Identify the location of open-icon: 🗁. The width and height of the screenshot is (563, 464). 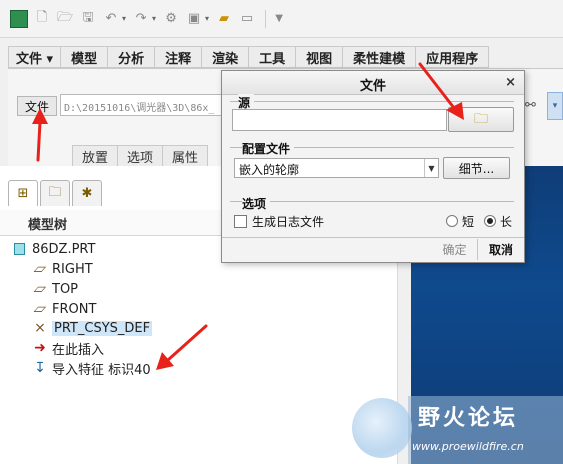
(65, 19).